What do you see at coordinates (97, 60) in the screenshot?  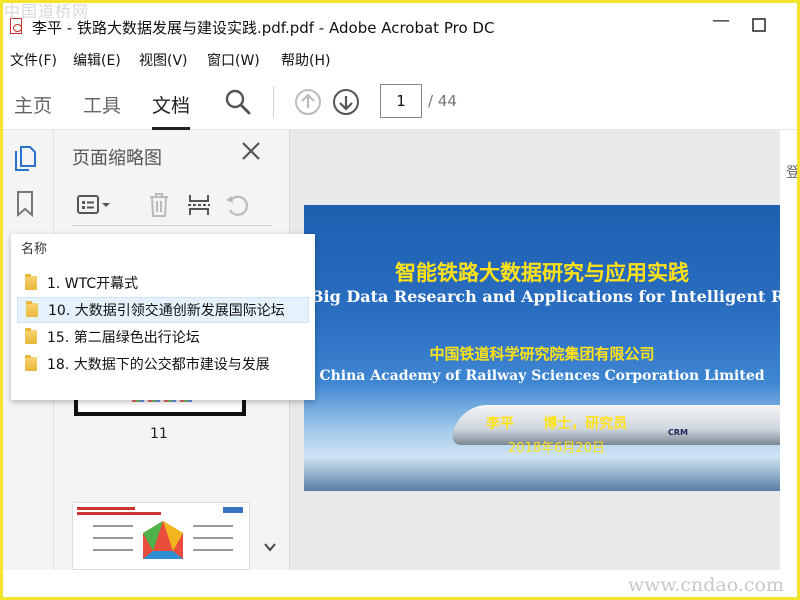 I see `menu-edit: 编辑(E)` at bounding box center [97, 60].